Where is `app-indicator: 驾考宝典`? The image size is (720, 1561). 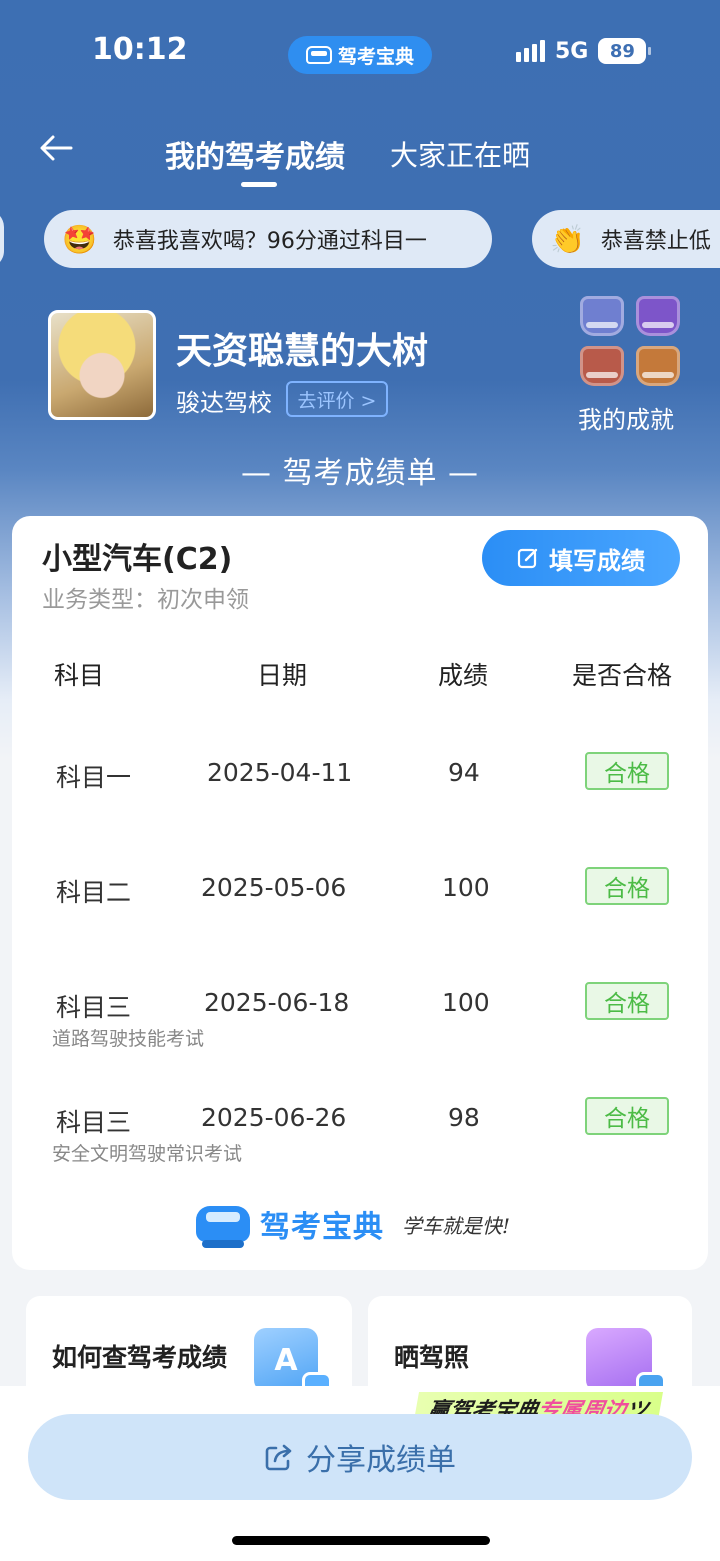
app-indicator: 驾考宝典 is located at coordinates (360, 55).